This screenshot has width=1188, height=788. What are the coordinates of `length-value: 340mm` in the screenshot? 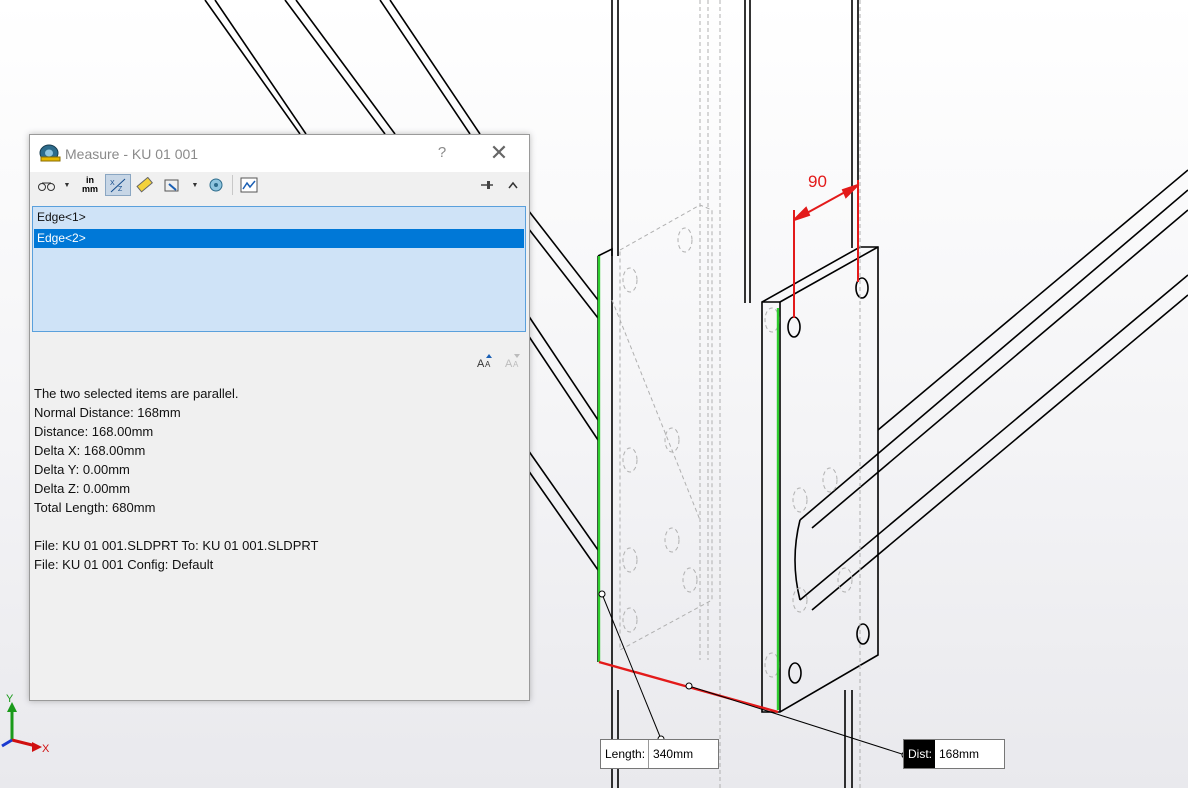 It's located at (673, 754).